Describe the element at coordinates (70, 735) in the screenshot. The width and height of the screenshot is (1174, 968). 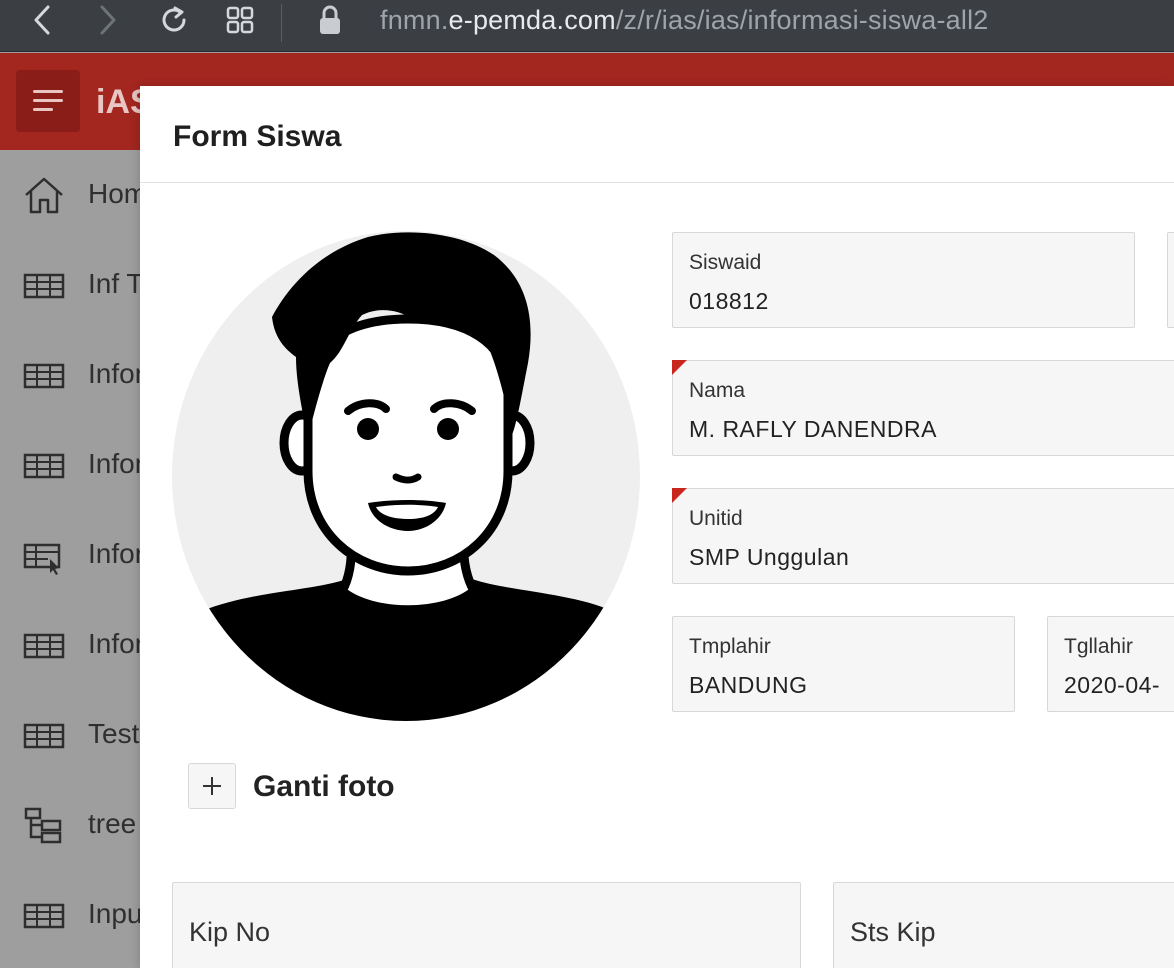
I see `sidebar-item-test: Test` at that location.